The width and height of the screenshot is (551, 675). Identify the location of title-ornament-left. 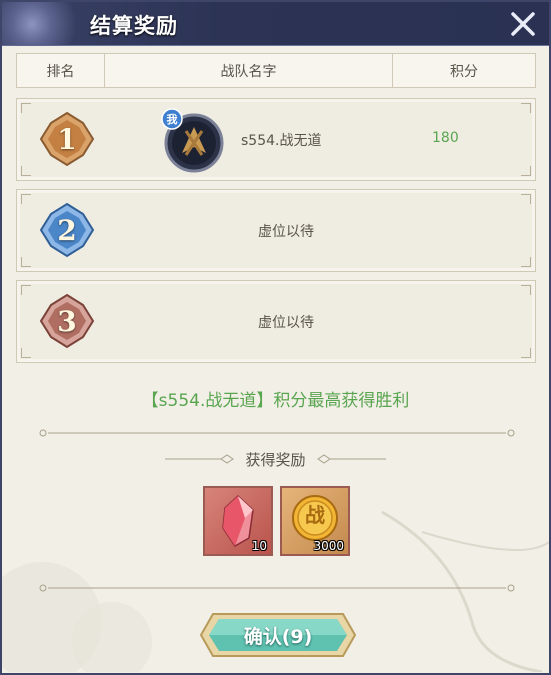
(200, 459).